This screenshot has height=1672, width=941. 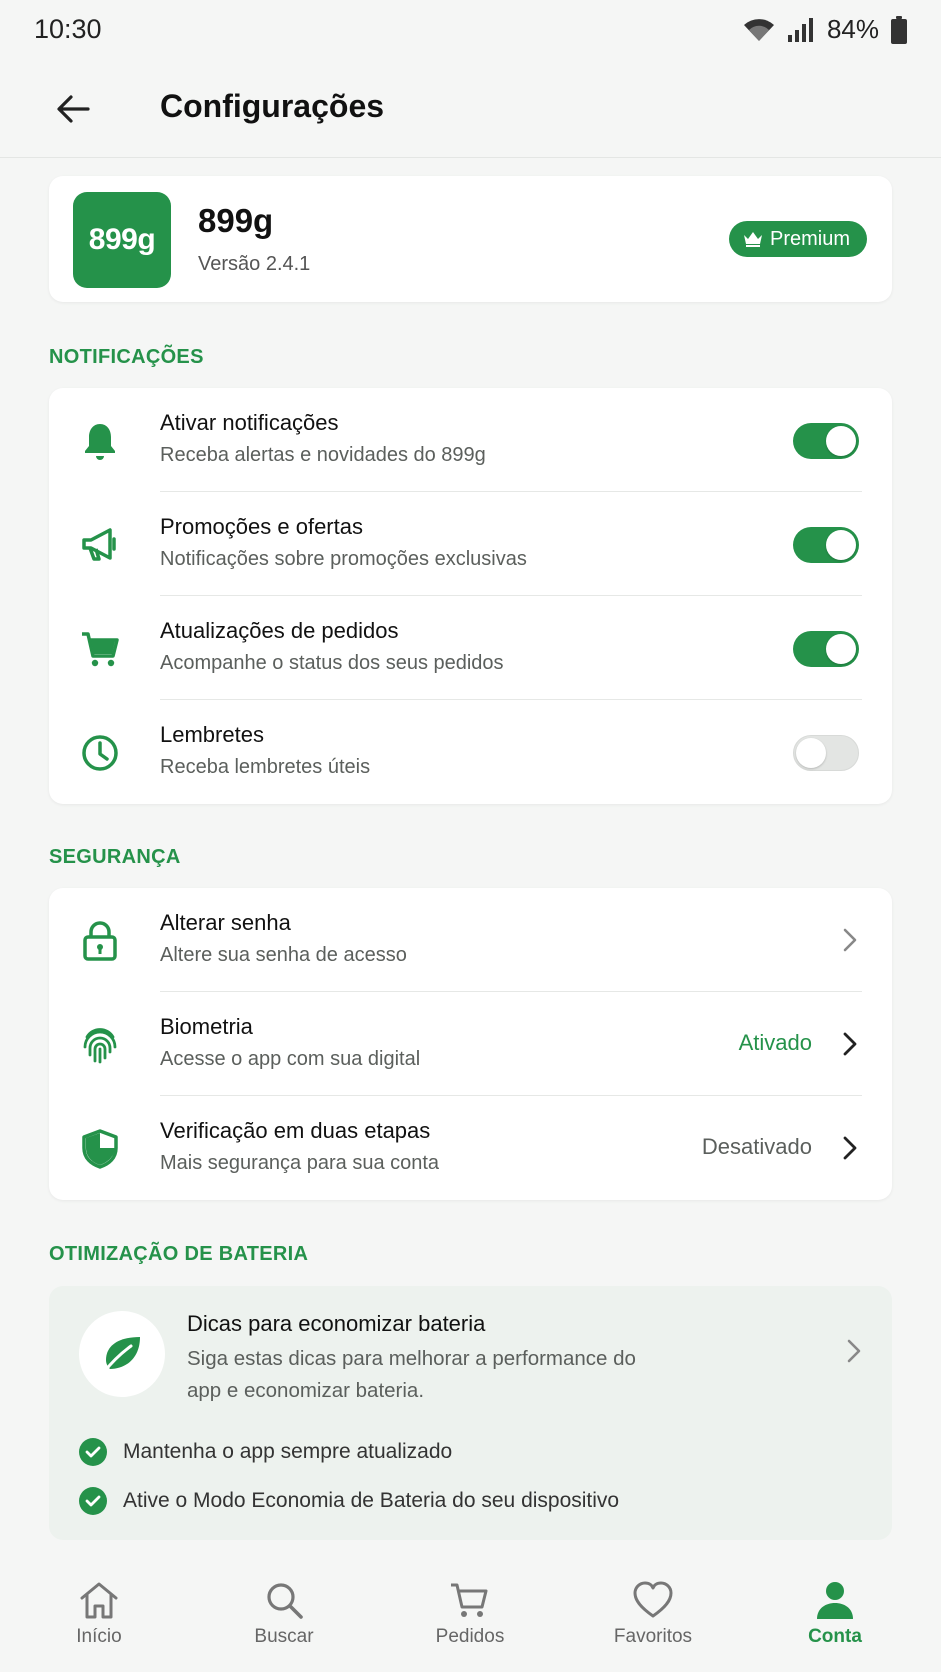 What do you see at coordinates (653, 1636) in the screenshot?
I see `nav-label: Favoritos` at bounding box center [653, 1636].